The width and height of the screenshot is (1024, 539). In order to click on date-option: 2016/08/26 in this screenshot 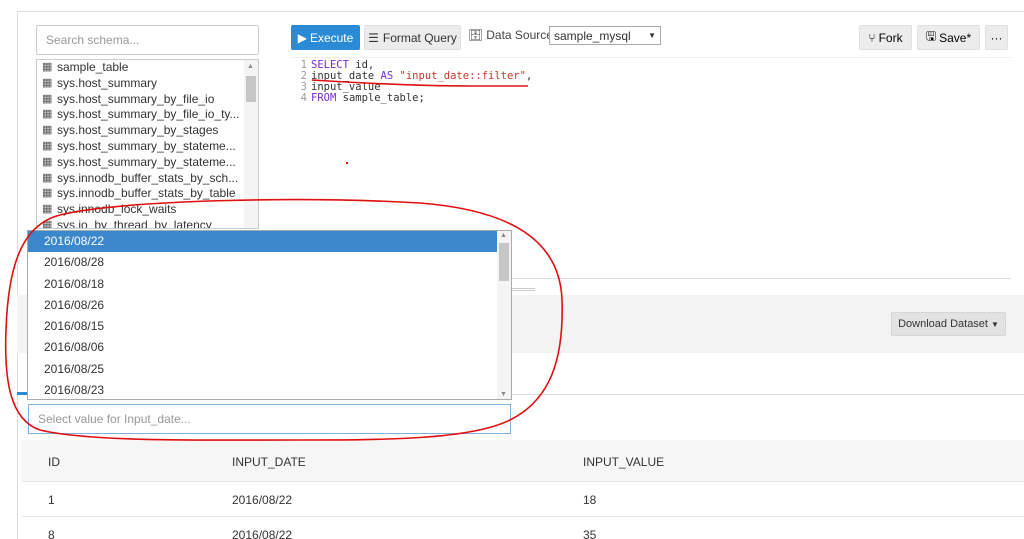, I will do `click(269, 305)`.